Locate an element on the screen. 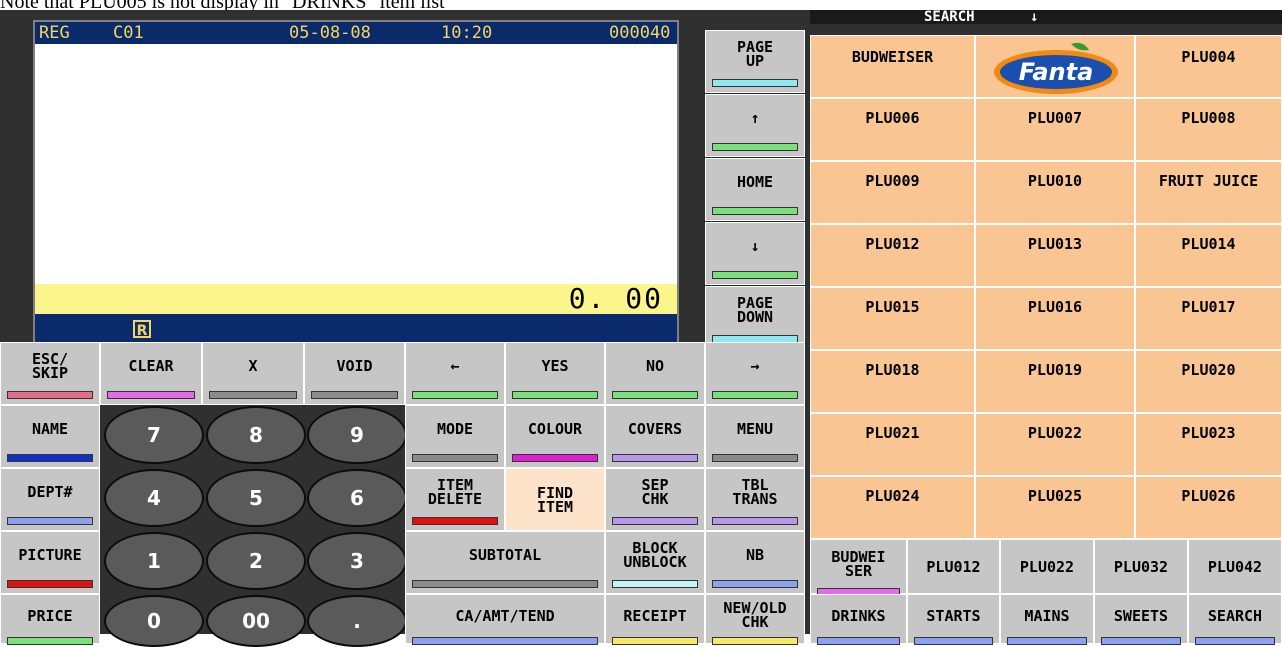  quick-key-budweiser: BUDWEI SER is located at coordinates (858, 567).